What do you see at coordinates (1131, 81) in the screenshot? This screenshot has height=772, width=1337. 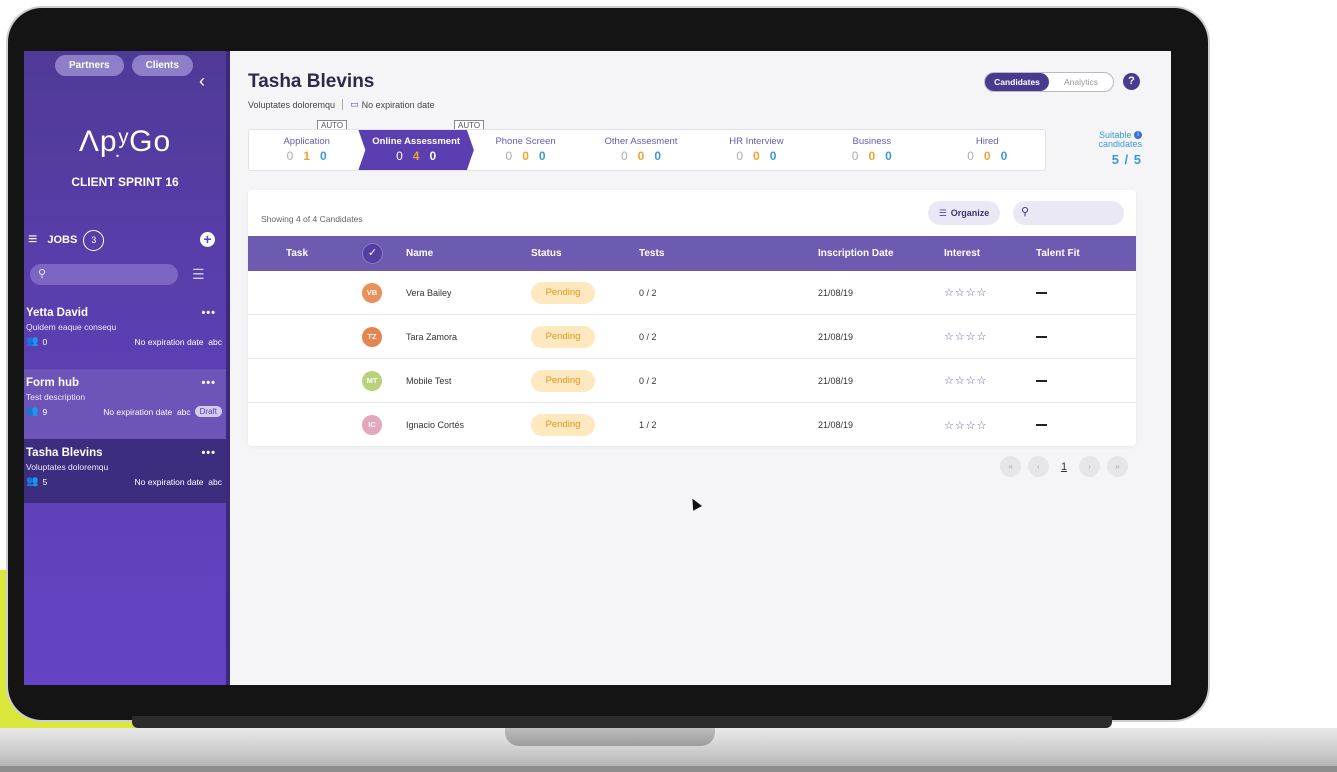 I see `help-icon: ?` at bounding box center [1131, 81].